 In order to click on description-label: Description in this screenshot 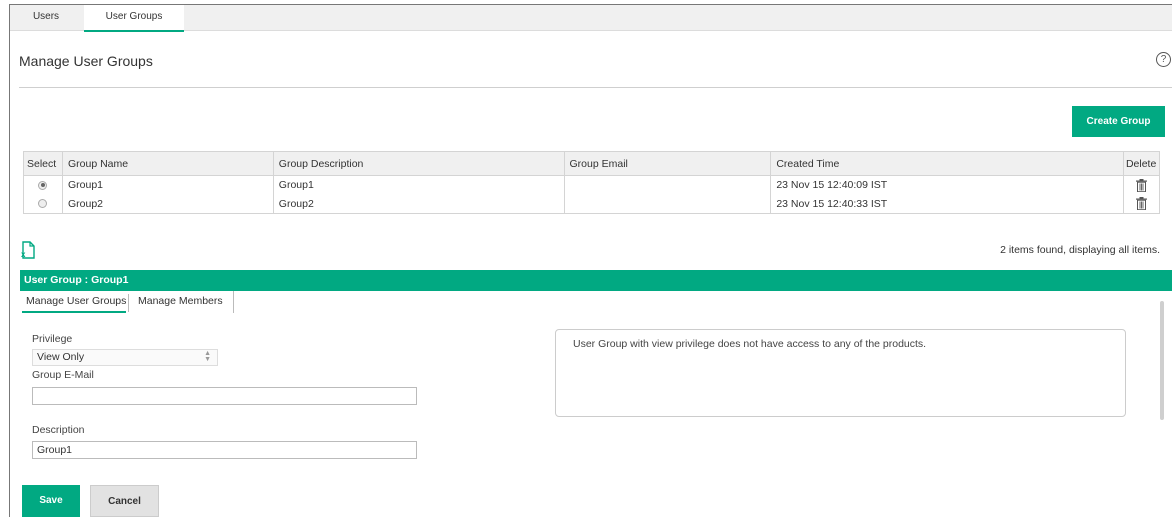, I will do `click(58, 430)`.